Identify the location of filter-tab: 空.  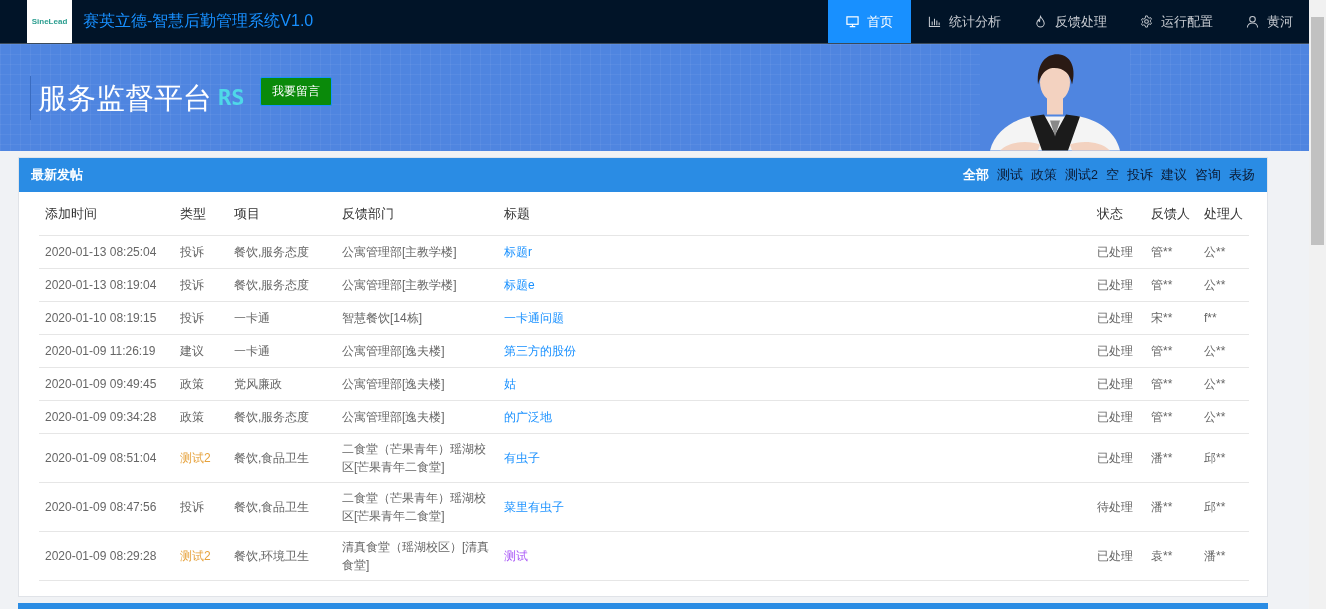
(1112, 175).